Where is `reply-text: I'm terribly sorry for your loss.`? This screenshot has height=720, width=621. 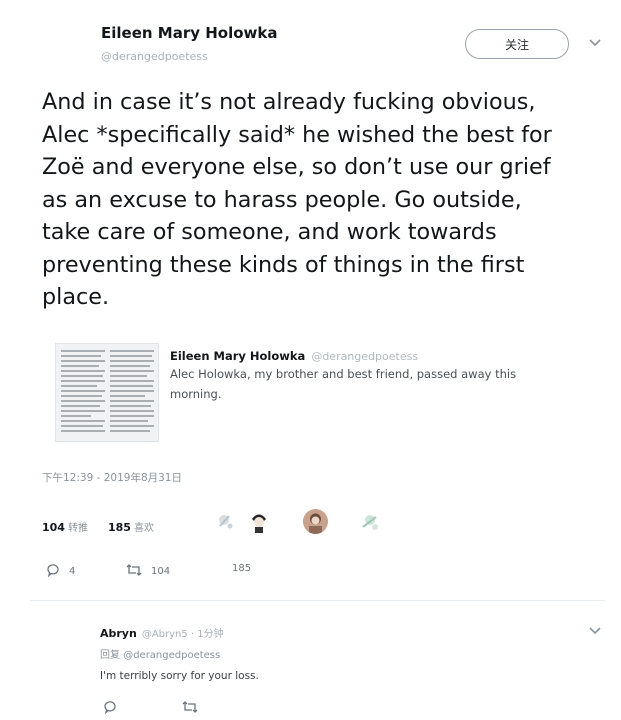 reply-text: I'm terribly sorry for your loss. is located at coordinates (179, 676).